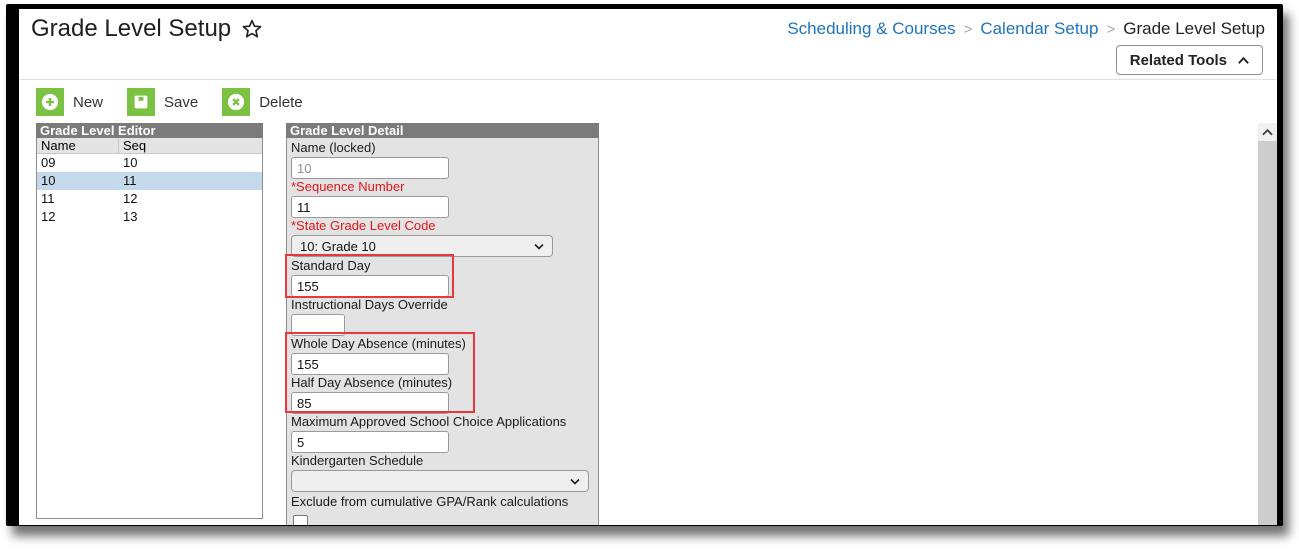  Describe the element at coordinates (130, 216) in the screenshot. I see `cell-seq: 13` at that location.